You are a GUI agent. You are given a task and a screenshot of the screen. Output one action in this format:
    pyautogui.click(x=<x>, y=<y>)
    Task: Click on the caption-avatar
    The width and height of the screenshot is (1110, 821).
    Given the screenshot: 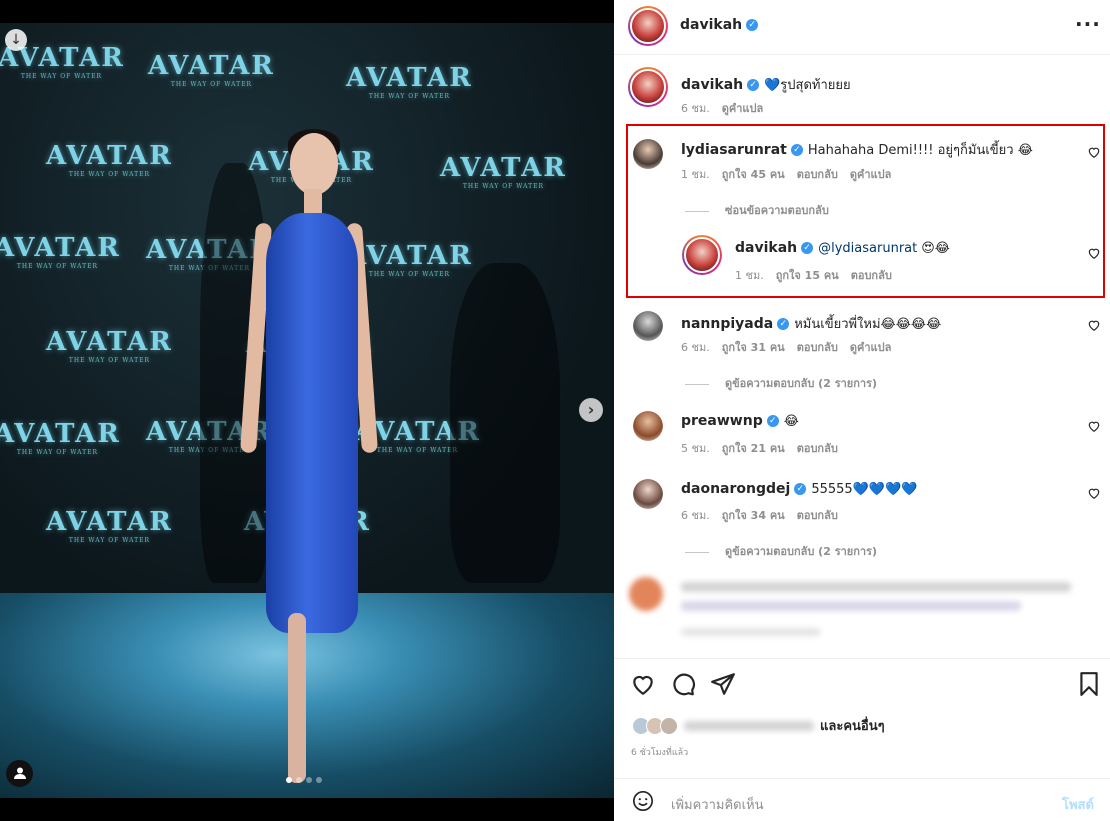 What is the action you would take?
    pyautogui.click(x=648, y=87)
    